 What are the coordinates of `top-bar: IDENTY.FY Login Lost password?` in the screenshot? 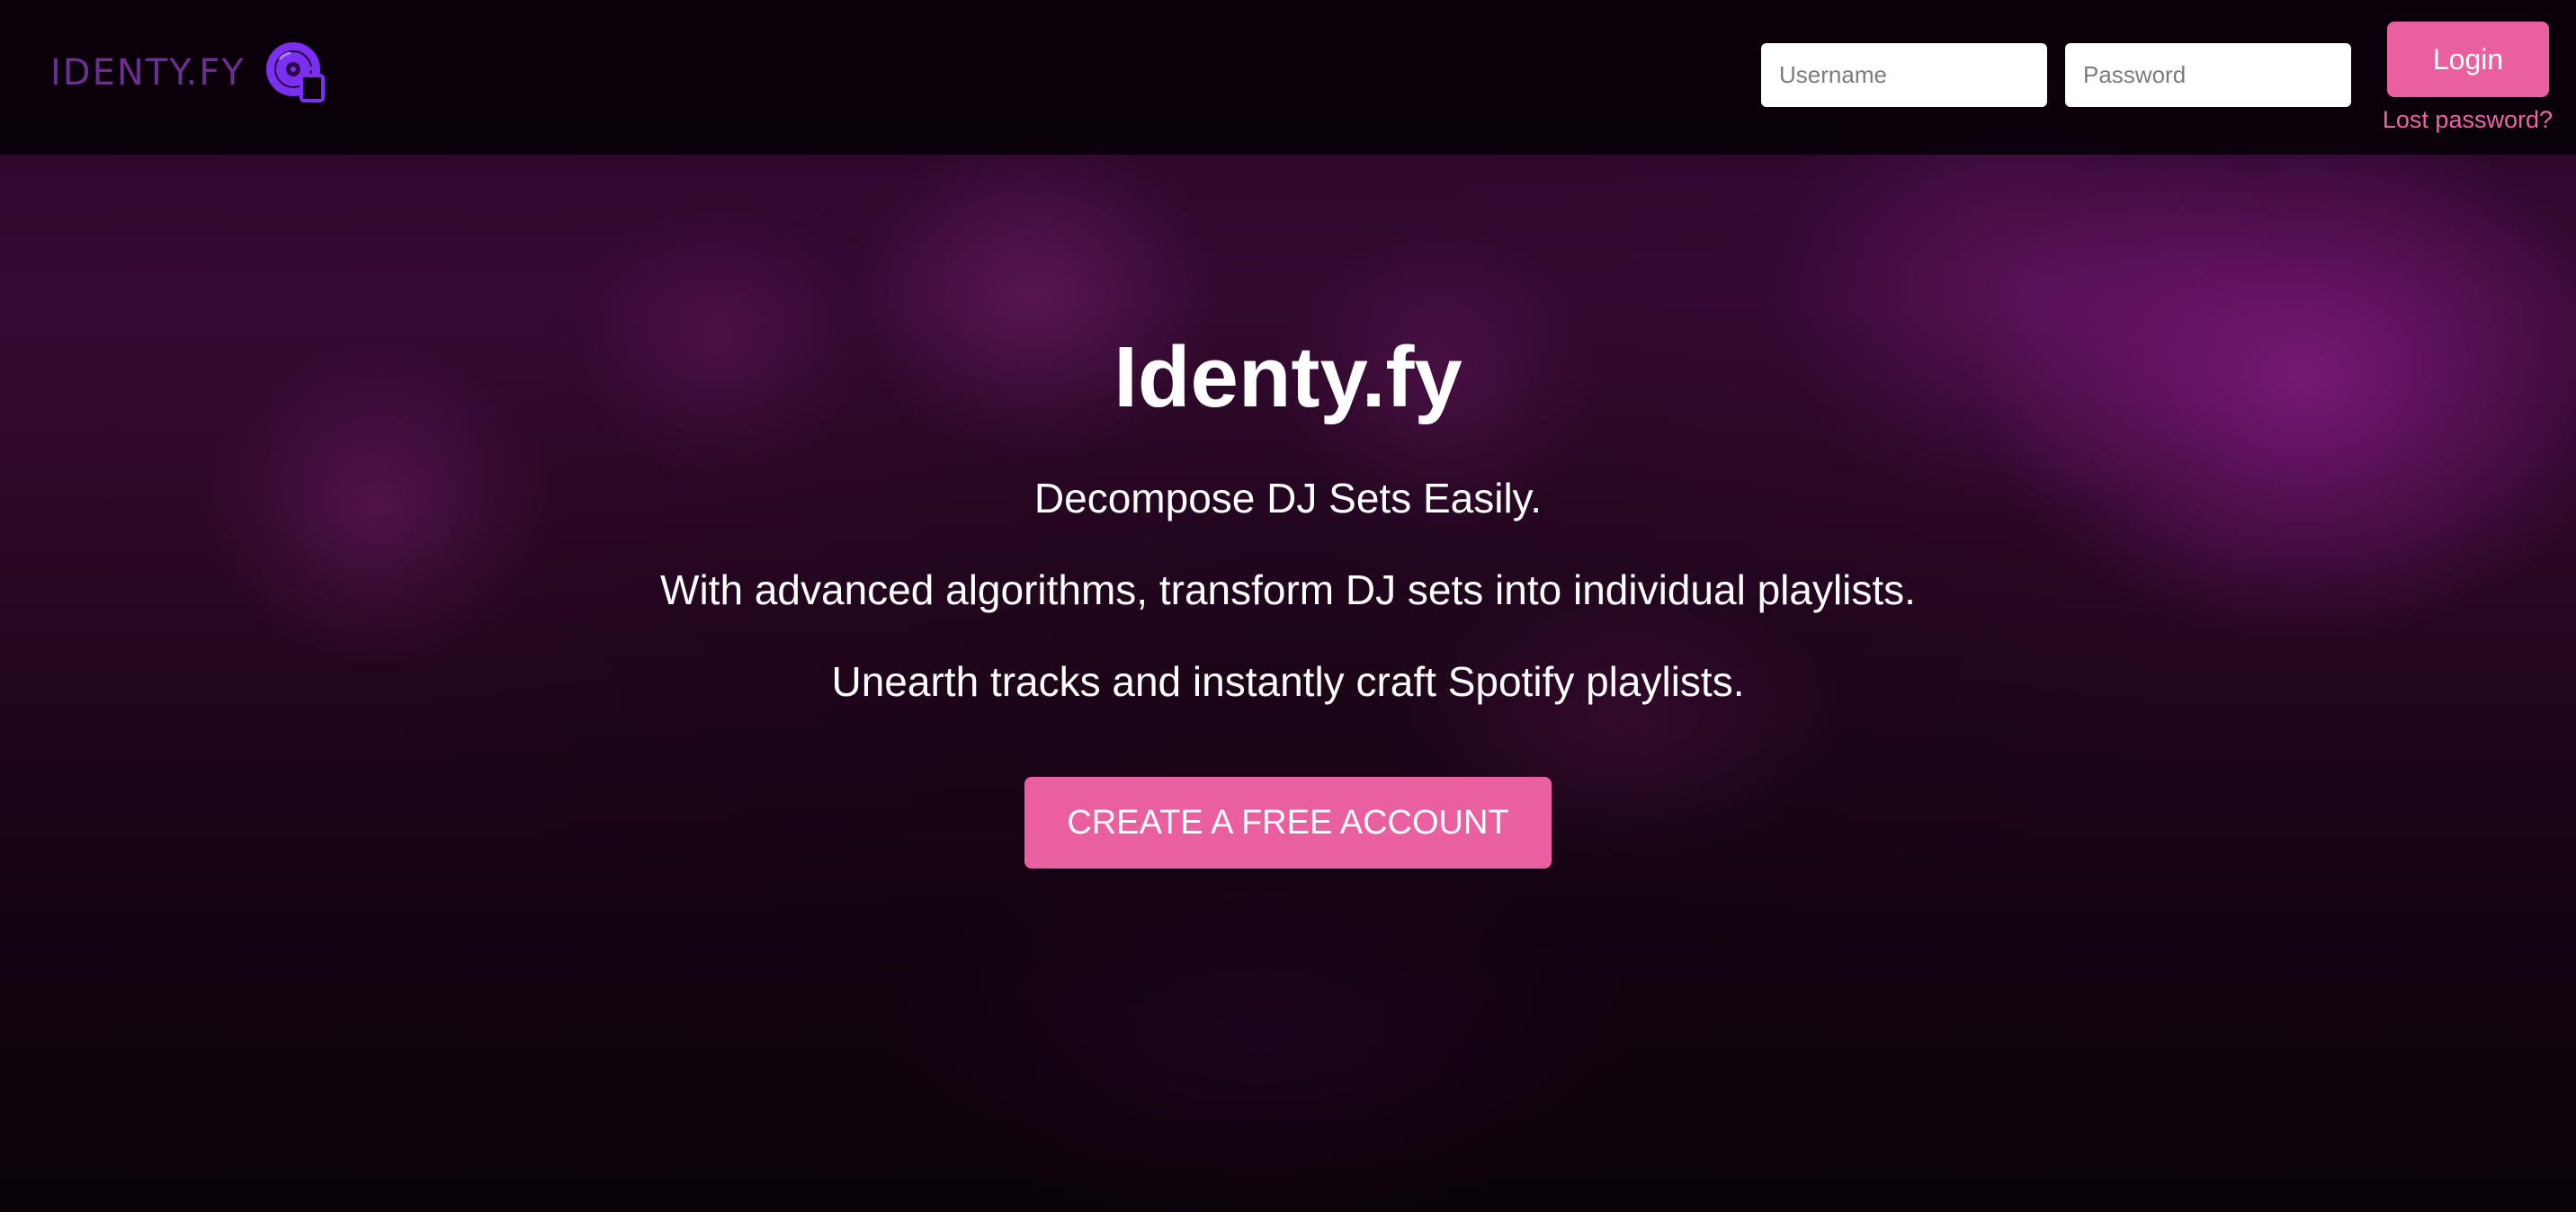 It's located at (1288, 77).